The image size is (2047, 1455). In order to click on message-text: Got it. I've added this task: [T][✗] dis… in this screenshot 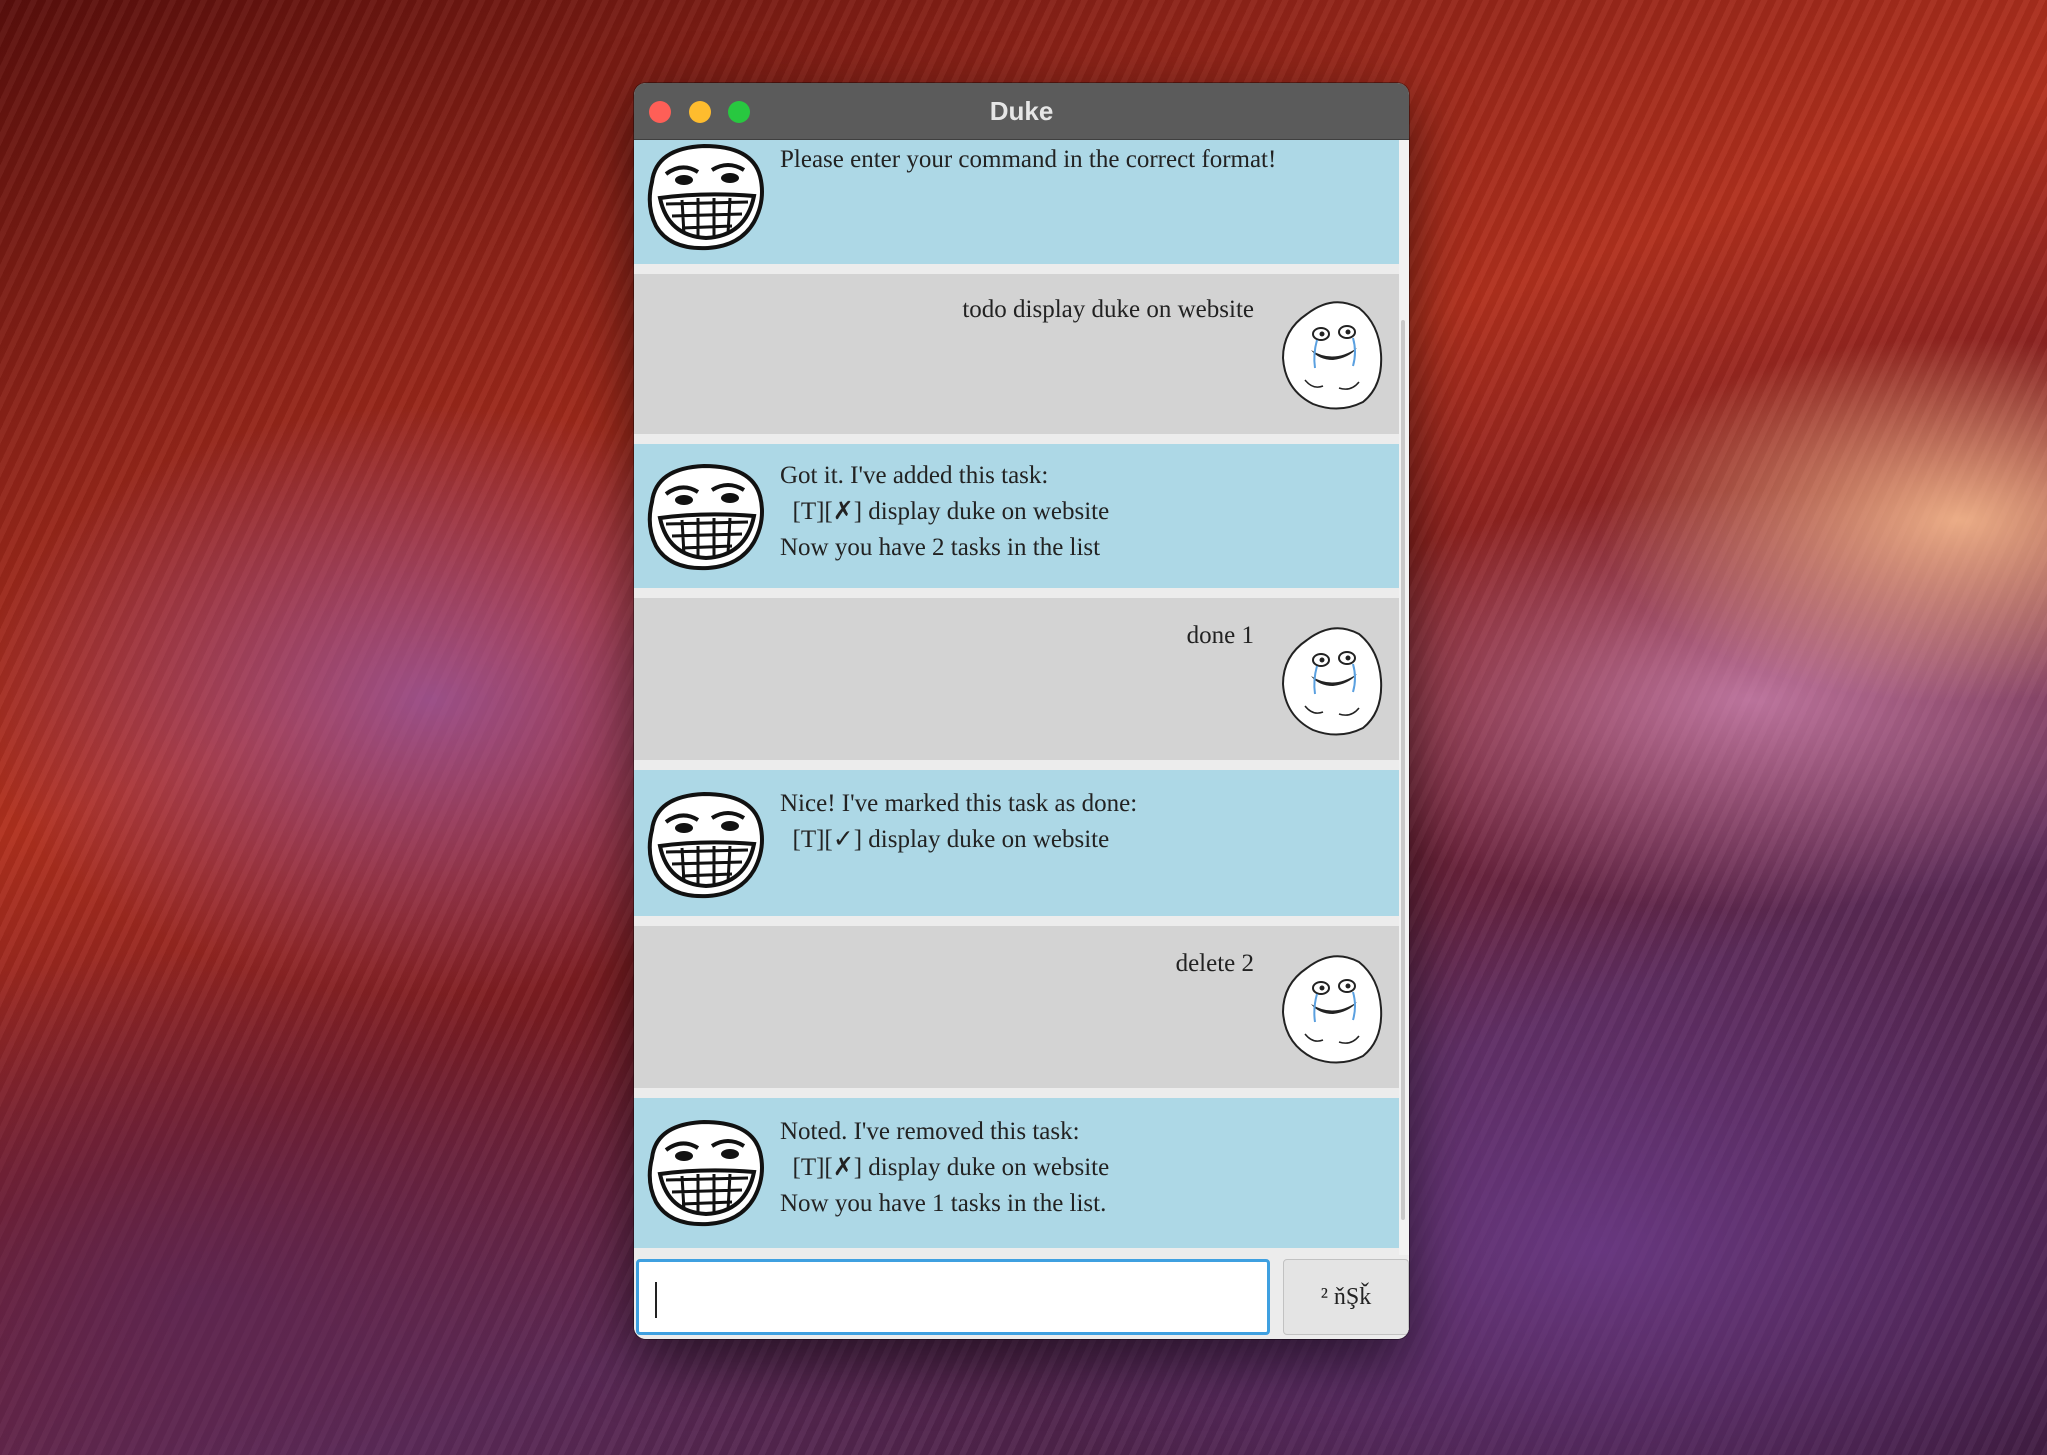, I will do `click(945, 511)`.